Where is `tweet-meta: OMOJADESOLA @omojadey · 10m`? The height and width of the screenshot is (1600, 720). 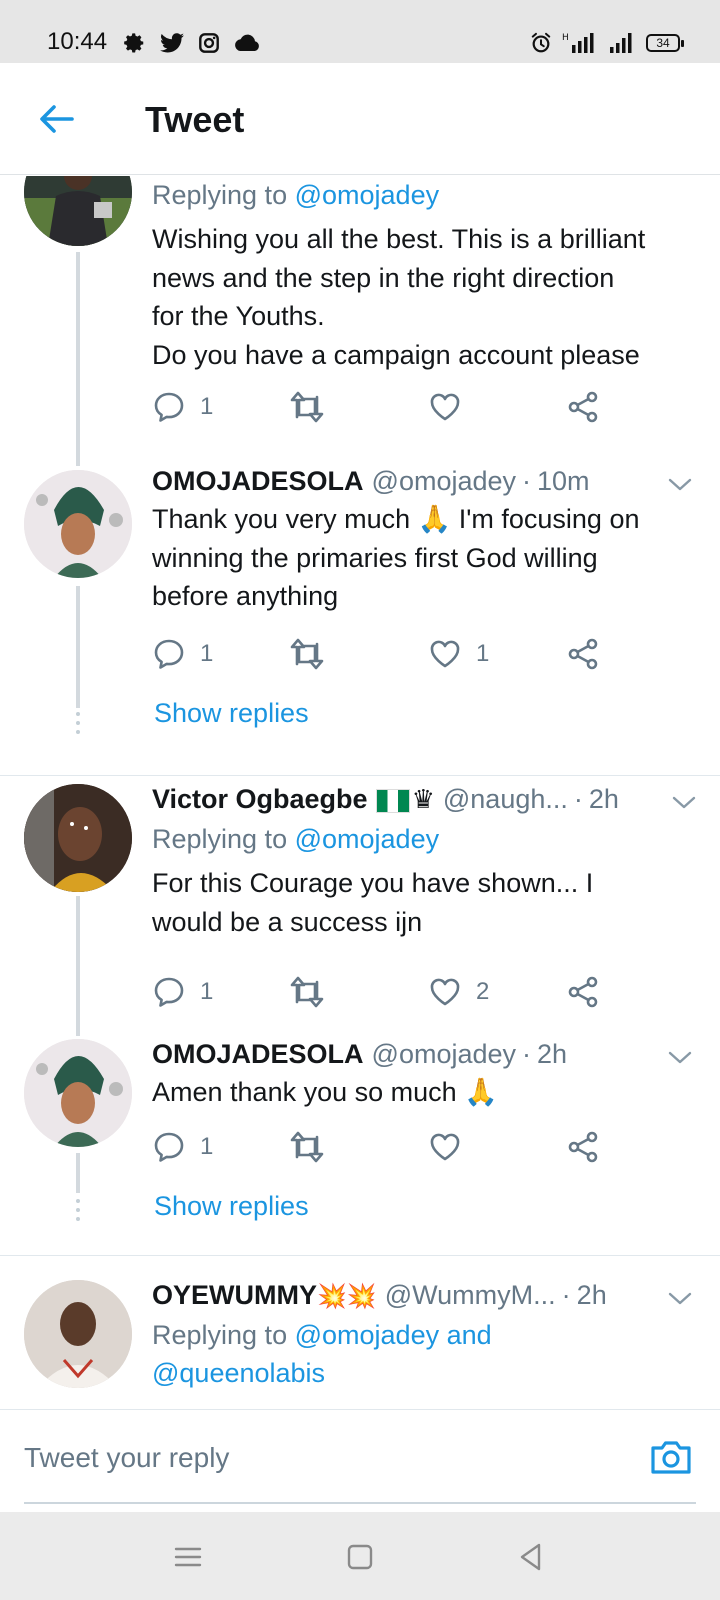
tweet-meta: OMOJADESOLA @omojadey · 10m is located at coordinates (423, 483).